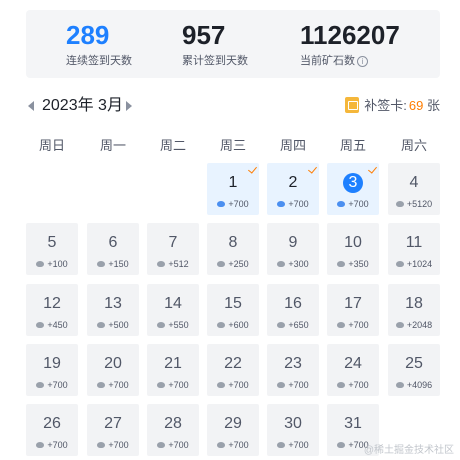  What do you see at coordinates (350, 60) in the screenshot?
I see `stat-ore-label-row: 当前矿石数 i` at bounding box center [350, 60].